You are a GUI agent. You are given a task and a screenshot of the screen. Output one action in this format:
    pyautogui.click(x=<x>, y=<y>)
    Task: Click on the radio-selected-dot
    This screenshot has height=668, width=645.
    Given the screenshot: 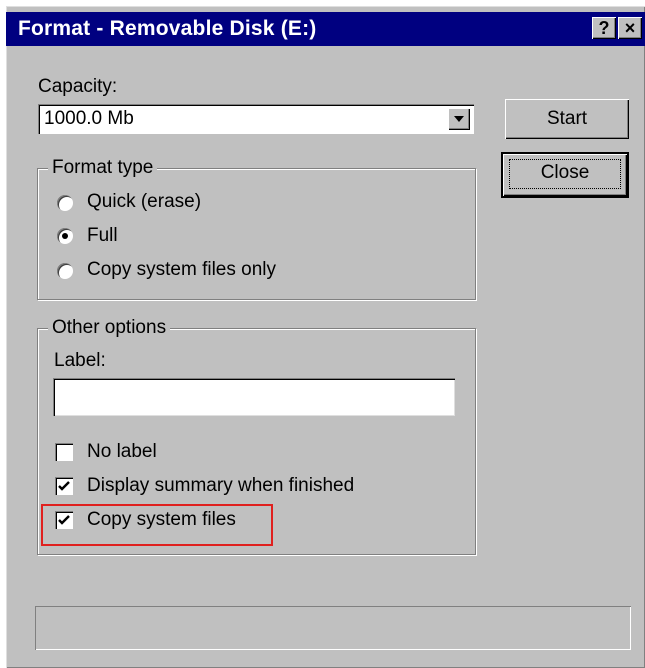 What is the action you would take?
    pyautogui.click(x=65, y=236)
    